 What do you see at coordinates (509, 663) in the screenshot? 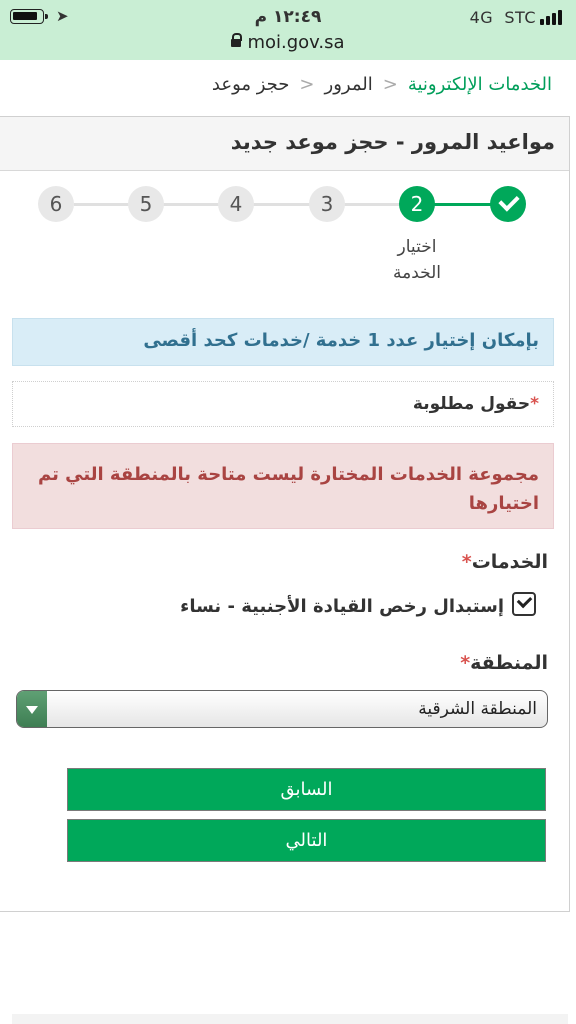
I see `region-label-text: المنطقة` at bounding box center [509, 663].